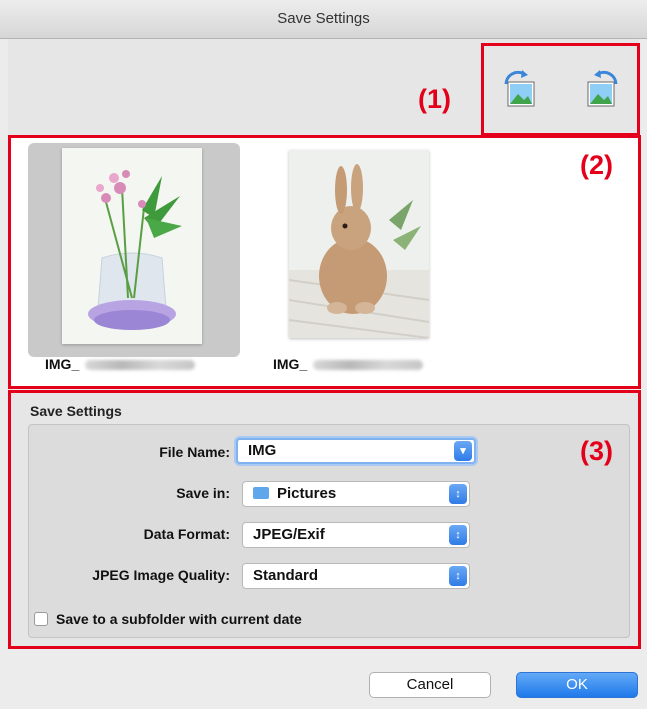 This screenshot has width=647, height=709. I want to click on data-format-value: JPEG/Exif, so click(289, 534).